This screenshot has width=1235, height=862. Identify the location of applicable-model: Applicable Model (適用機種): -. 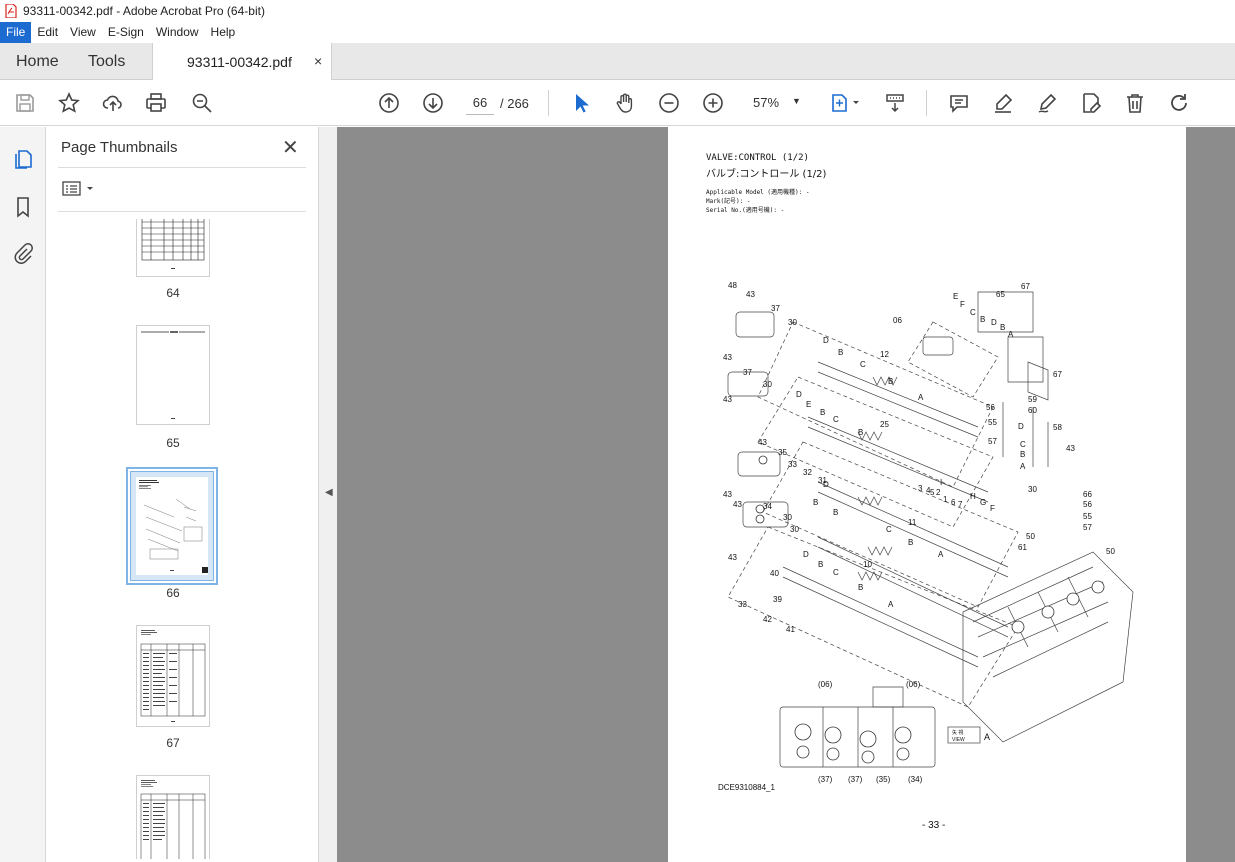
(758, 192).